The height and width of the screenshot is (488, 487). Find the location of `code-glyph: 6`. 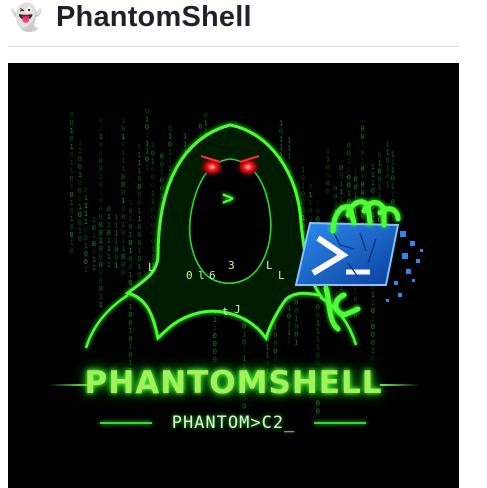

code-glyph: 6 is located at coordinates (212, 275).